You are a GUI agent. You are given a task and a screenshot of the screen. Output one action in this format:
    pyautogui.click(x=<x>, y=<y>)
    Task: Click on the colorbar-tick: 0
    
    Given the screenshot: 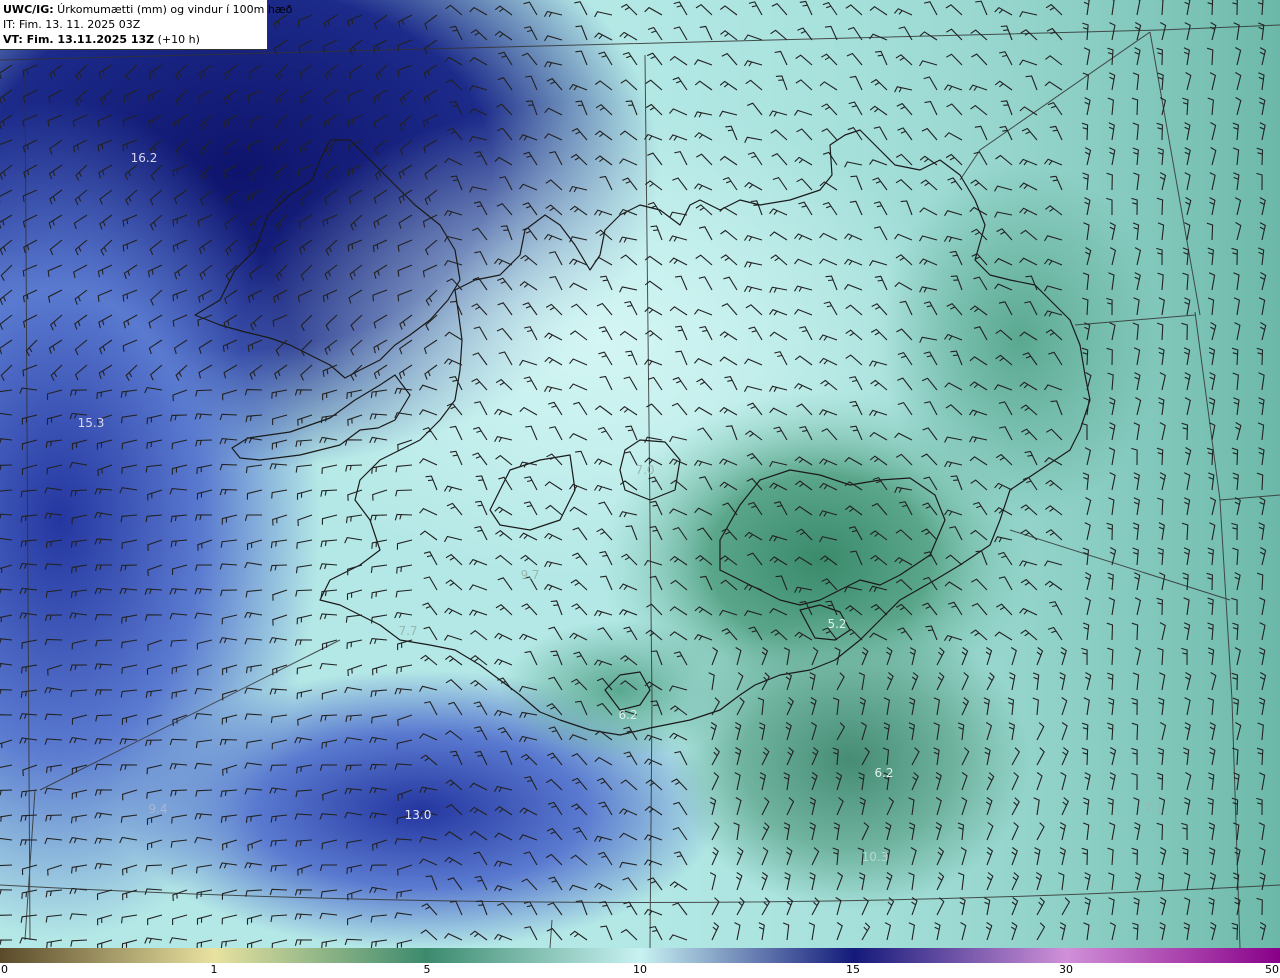 What is the action you would take?
    pyautogui.click(x=4, y=969)
    